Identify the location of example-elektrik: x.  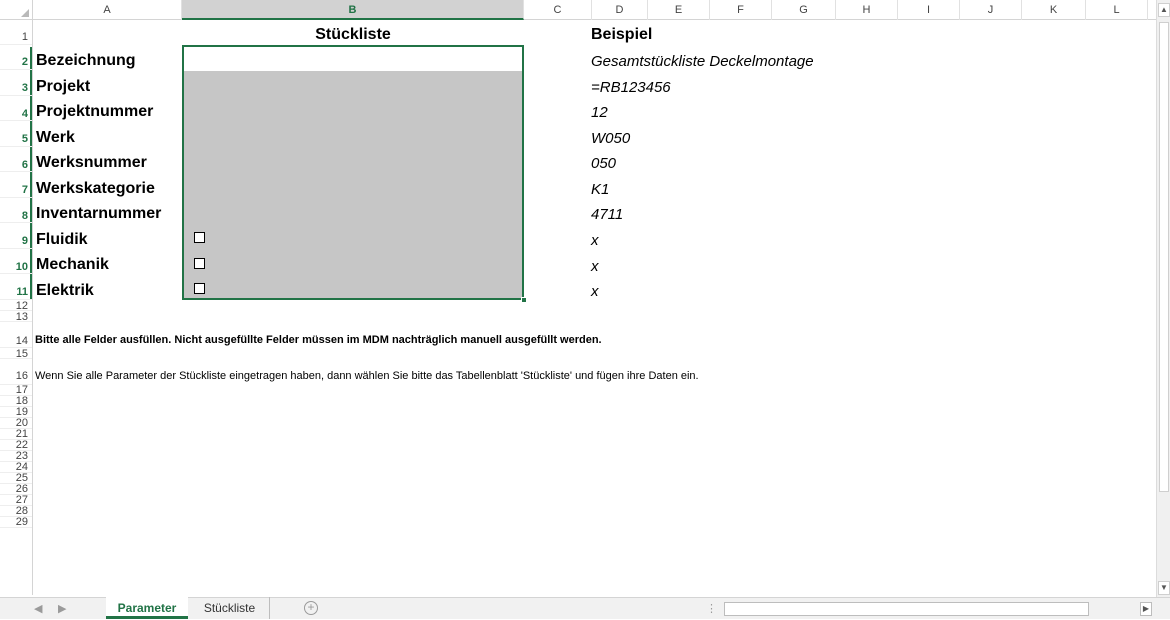
(595, 291).